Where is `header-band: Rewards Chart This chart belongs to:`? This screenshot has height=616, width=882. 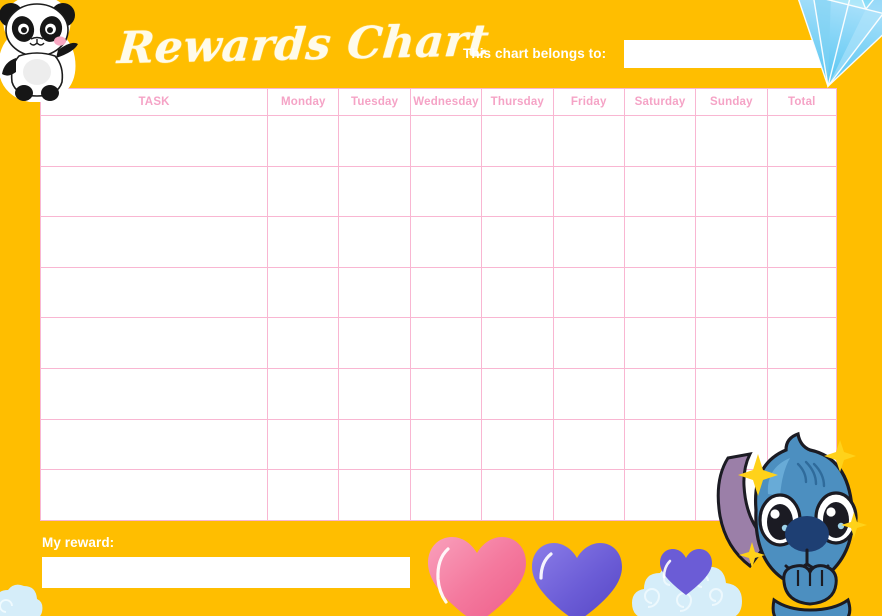 header-band: Rewards Chart This chart belongs to: is located at coordinates (441, 44).